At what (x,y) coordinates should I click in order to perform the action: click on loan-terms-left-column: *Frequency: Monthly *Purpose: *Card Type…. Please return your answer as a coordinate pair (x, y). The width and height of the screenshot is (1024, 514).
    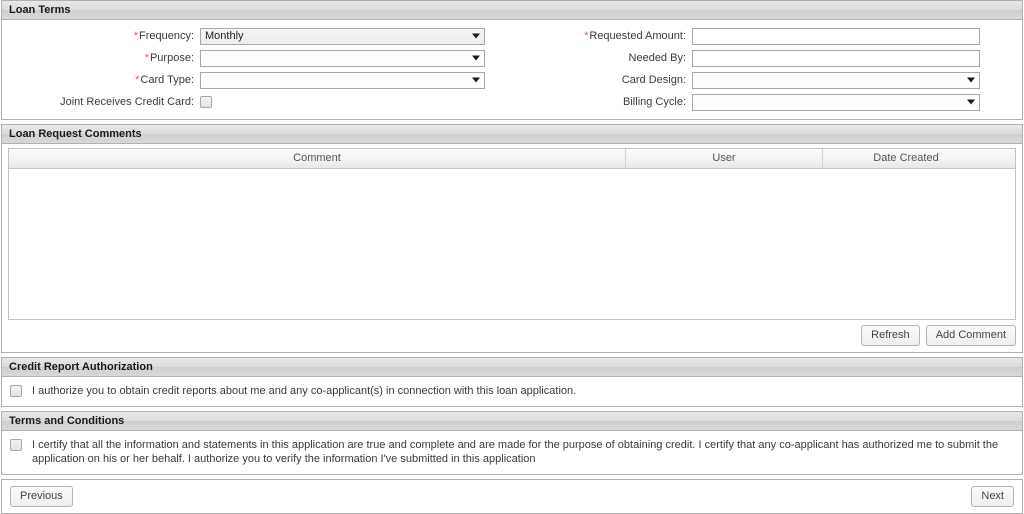
    Looking at the image, I should click on (257, 69).